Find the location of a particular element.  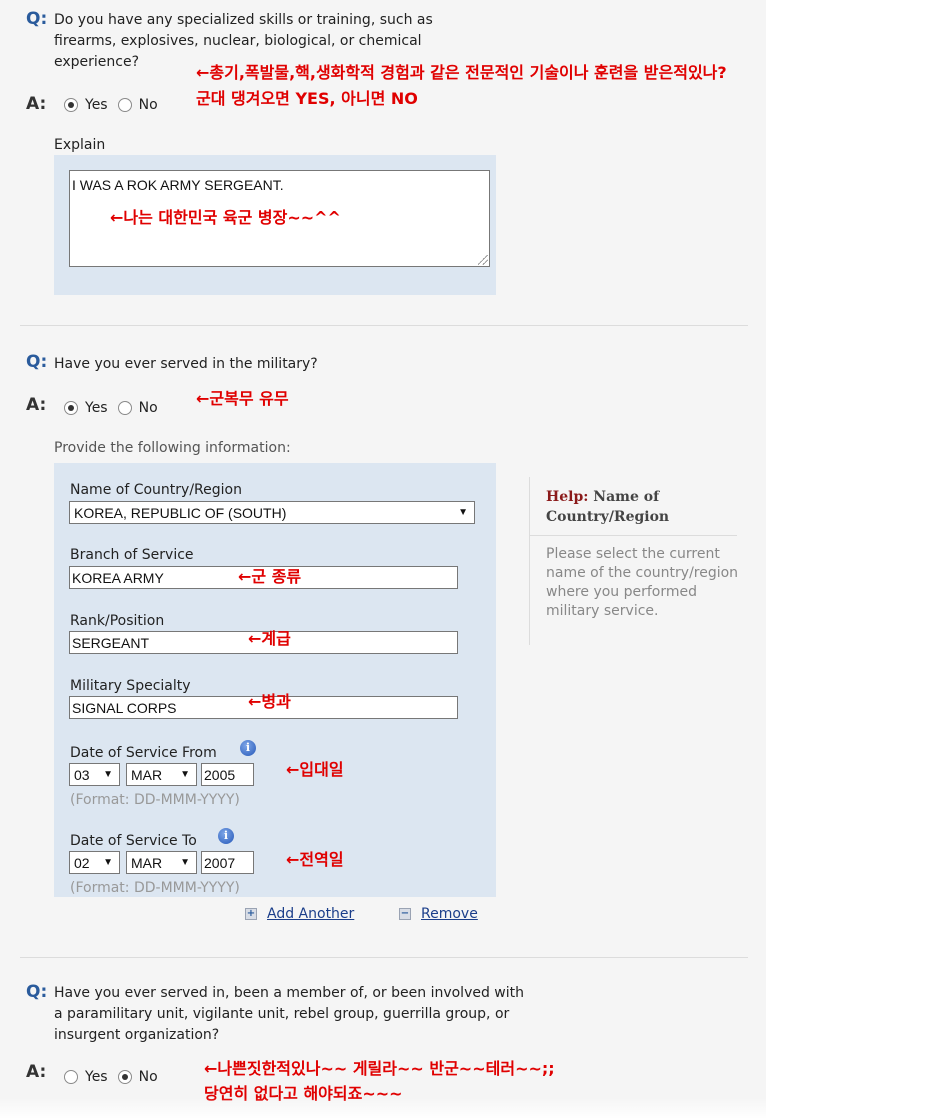

remove-button: − Remove is located at coordinates (438, 914).